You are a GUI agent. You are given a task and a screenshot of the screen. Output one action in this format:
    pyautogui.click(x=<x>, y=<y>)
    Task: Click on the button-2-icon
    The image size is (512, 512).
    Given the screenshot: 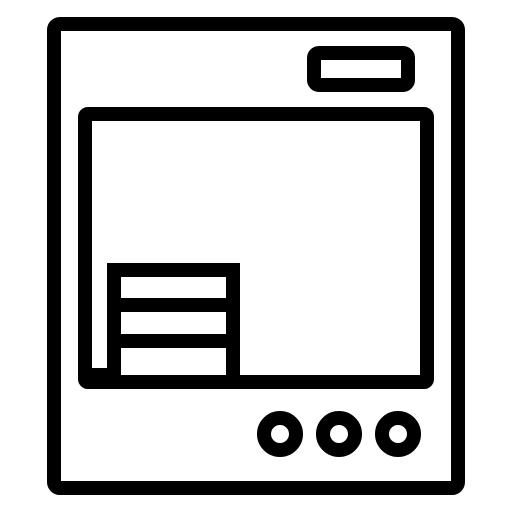 What is the action you would take?
    pyautogui.click(x=339, y=434)
    